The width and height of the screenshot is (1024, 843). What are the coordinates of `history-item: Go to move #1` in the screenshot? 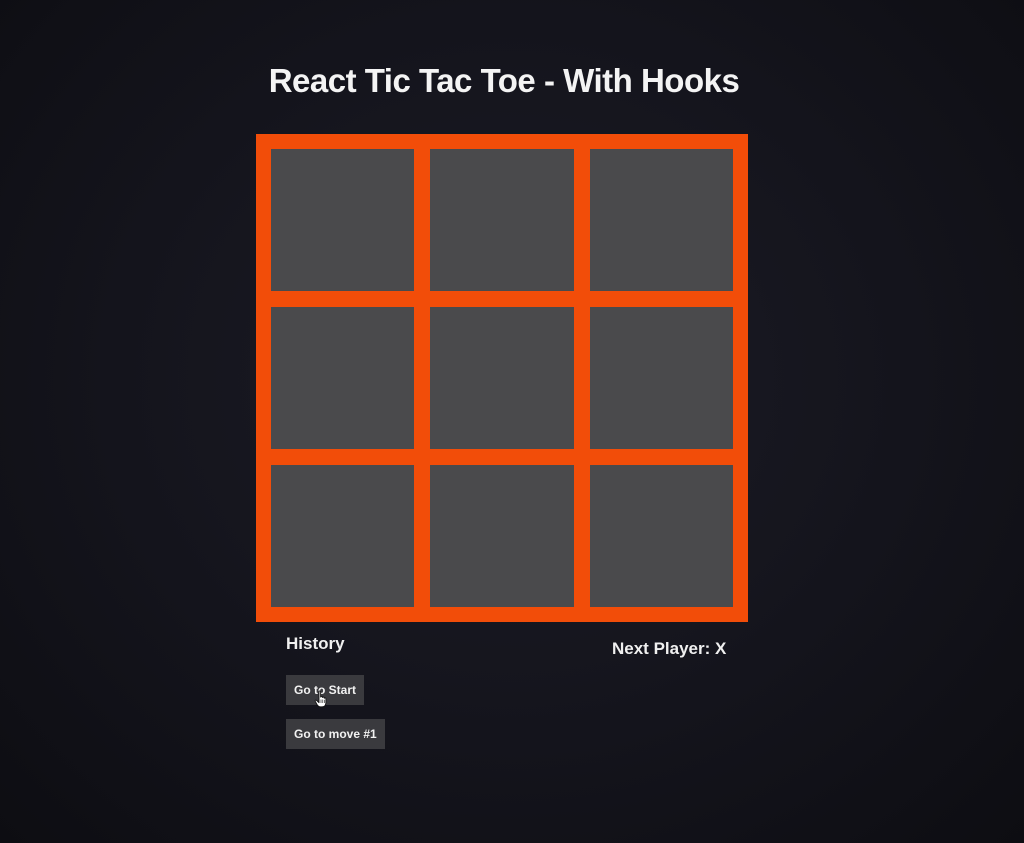 It's located at (335, 734).